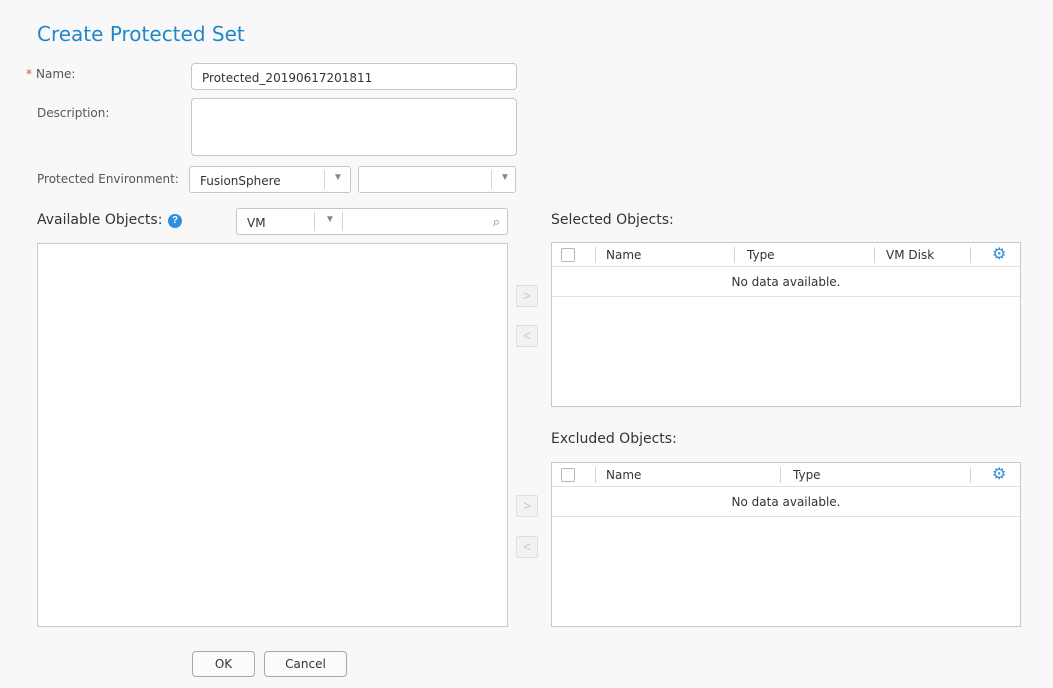 The height and width of the screenshot is (688, 1053). Describe the element at coordinates (56, 74) in the screenshot. I see `name-label: Name:` at that location.